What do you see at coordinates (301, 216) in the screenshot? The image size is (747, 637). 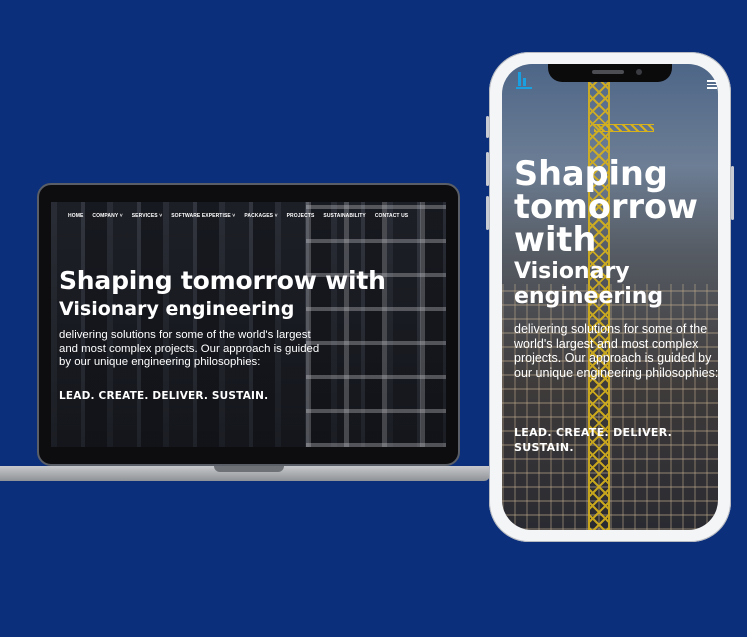 I see `nav-item-projects: PROJECTS` at bounding box center [301, 216].